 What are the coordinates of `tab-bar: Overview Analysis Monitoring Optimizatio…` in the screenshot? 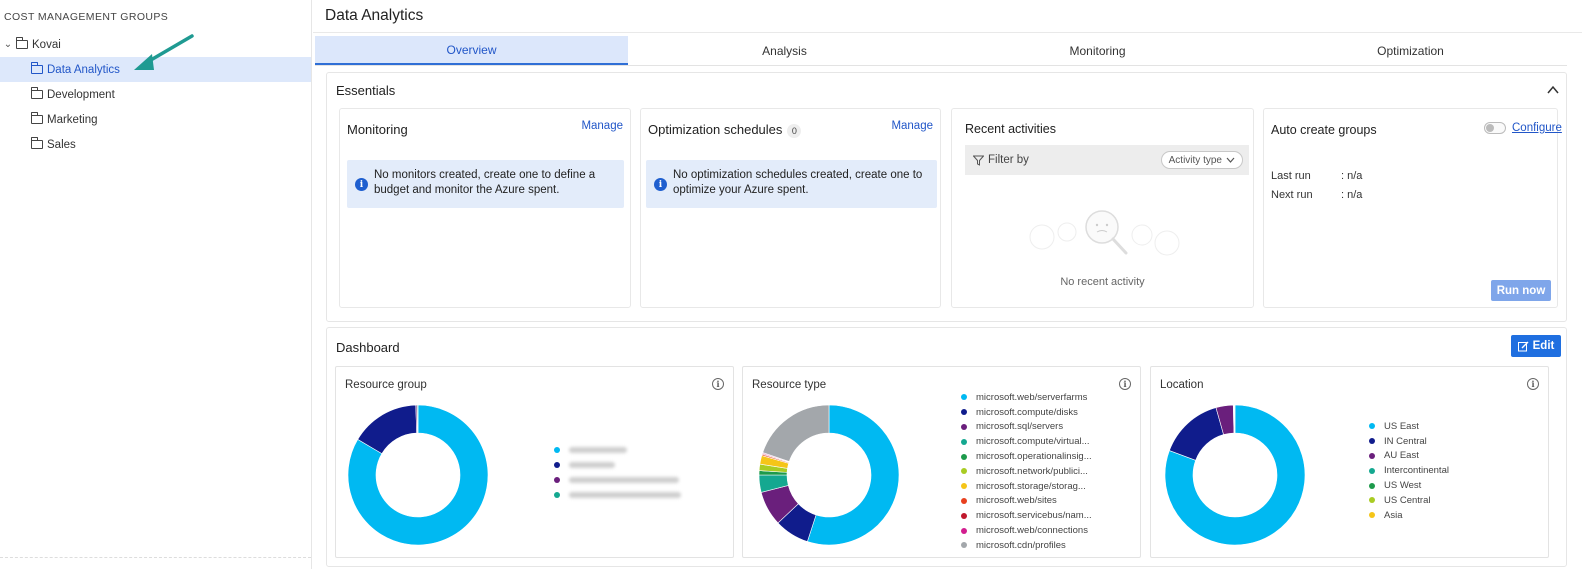 It's located at (941, 51).